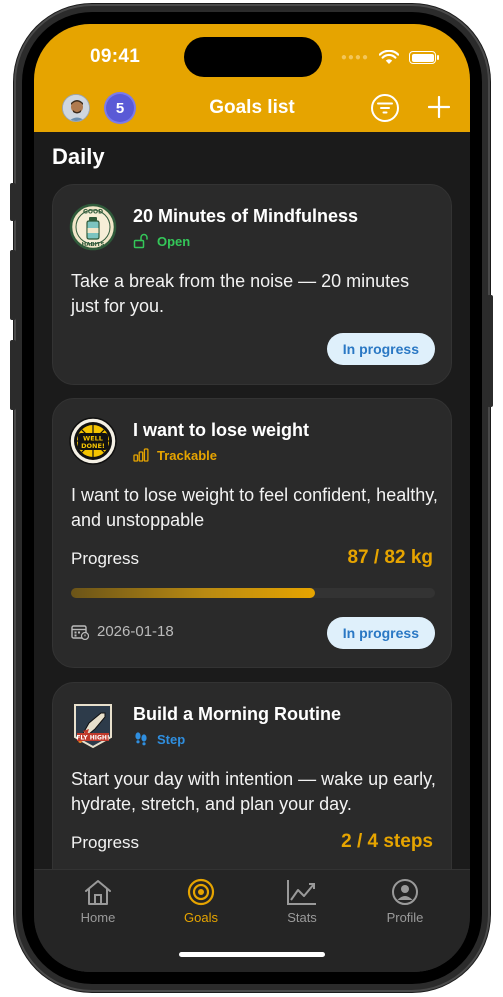 This screenshot has height=997, width=503. What do you see at coordinates (80, 632) in the screenshot?
I see `calendar-icon` at bounding box center [80, 632].